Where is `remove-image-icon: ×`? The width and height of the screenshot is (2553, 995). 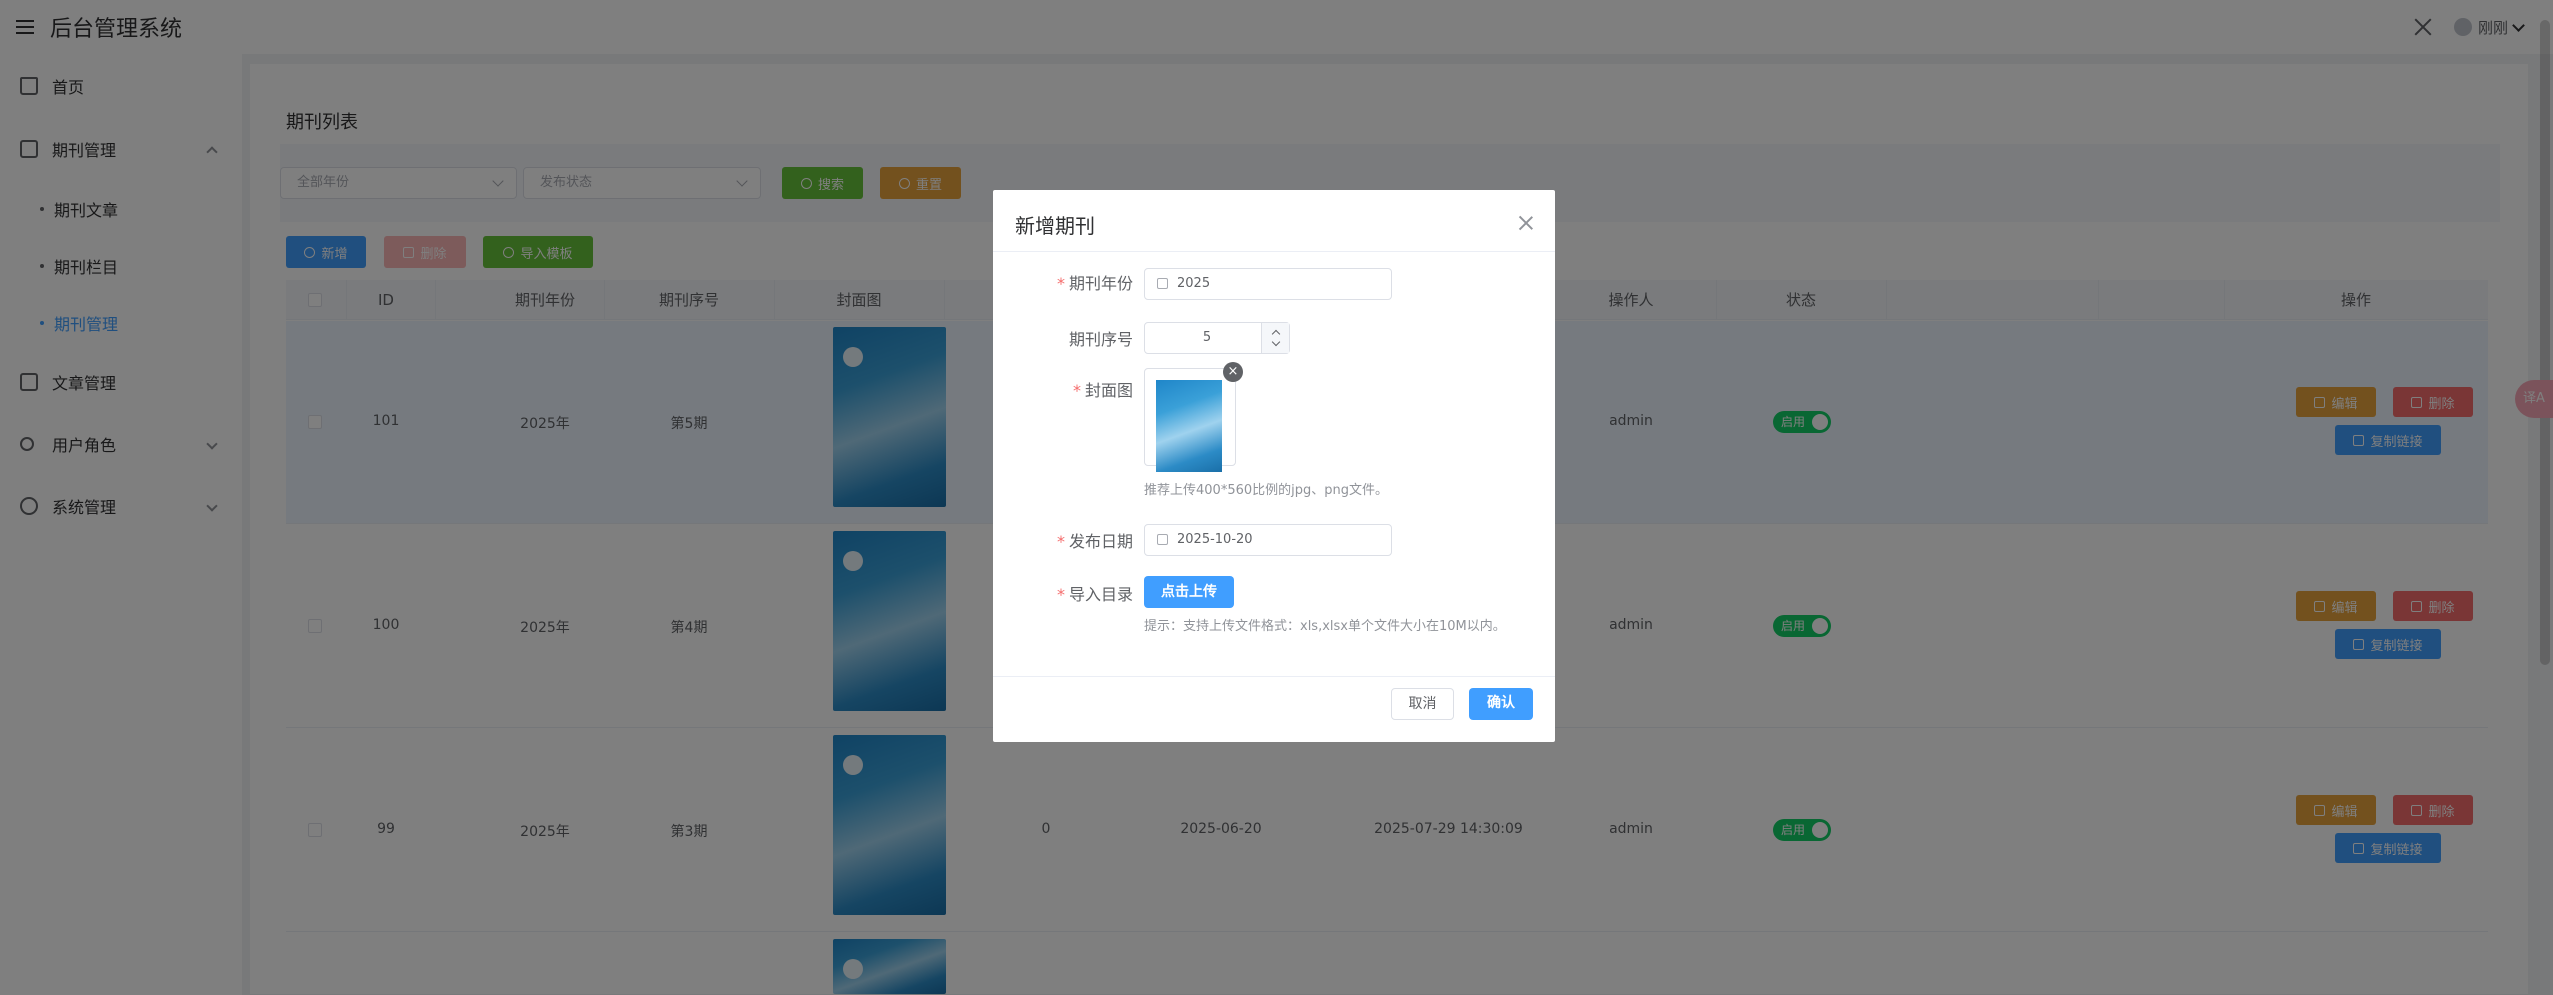
remove-image-icon: × is located at coordinates (1233, 372).